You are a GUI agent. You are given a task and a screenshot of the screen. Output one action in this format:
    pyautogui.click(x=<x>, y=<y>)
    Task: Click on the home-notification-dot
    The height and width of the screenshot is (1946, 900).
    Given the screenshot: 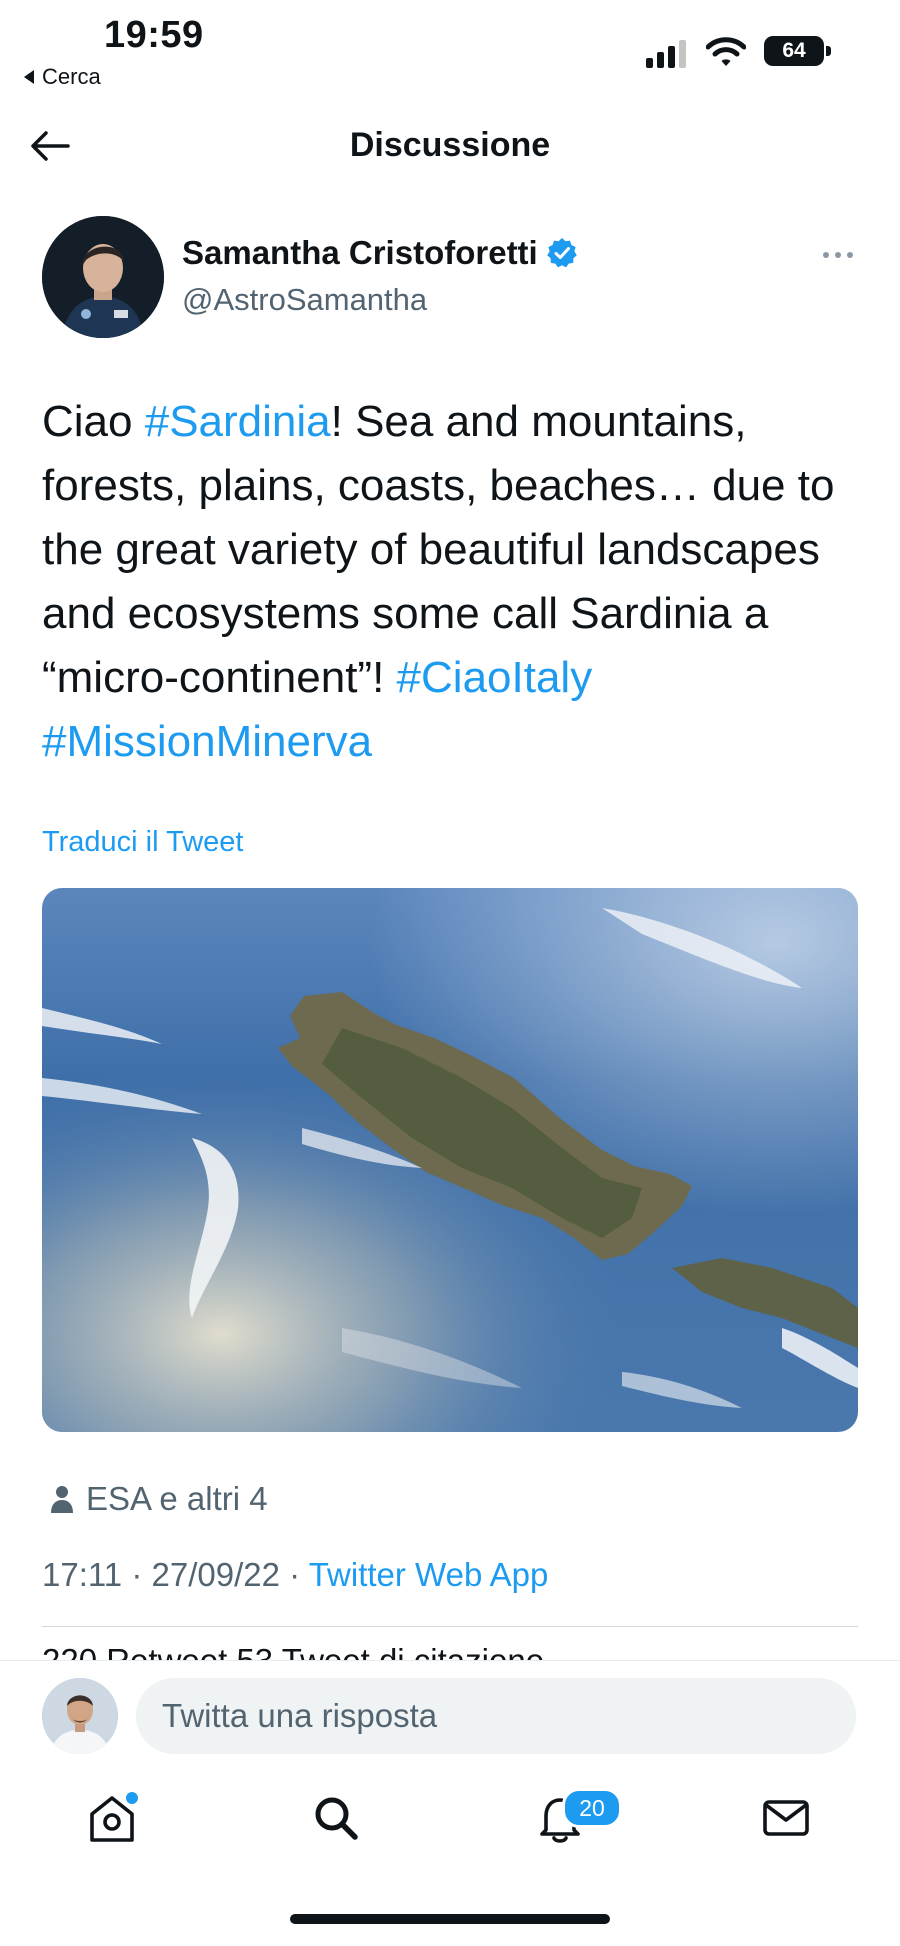 What is the action you would take?
    pyautogui.click(x=132, y=1798)
    